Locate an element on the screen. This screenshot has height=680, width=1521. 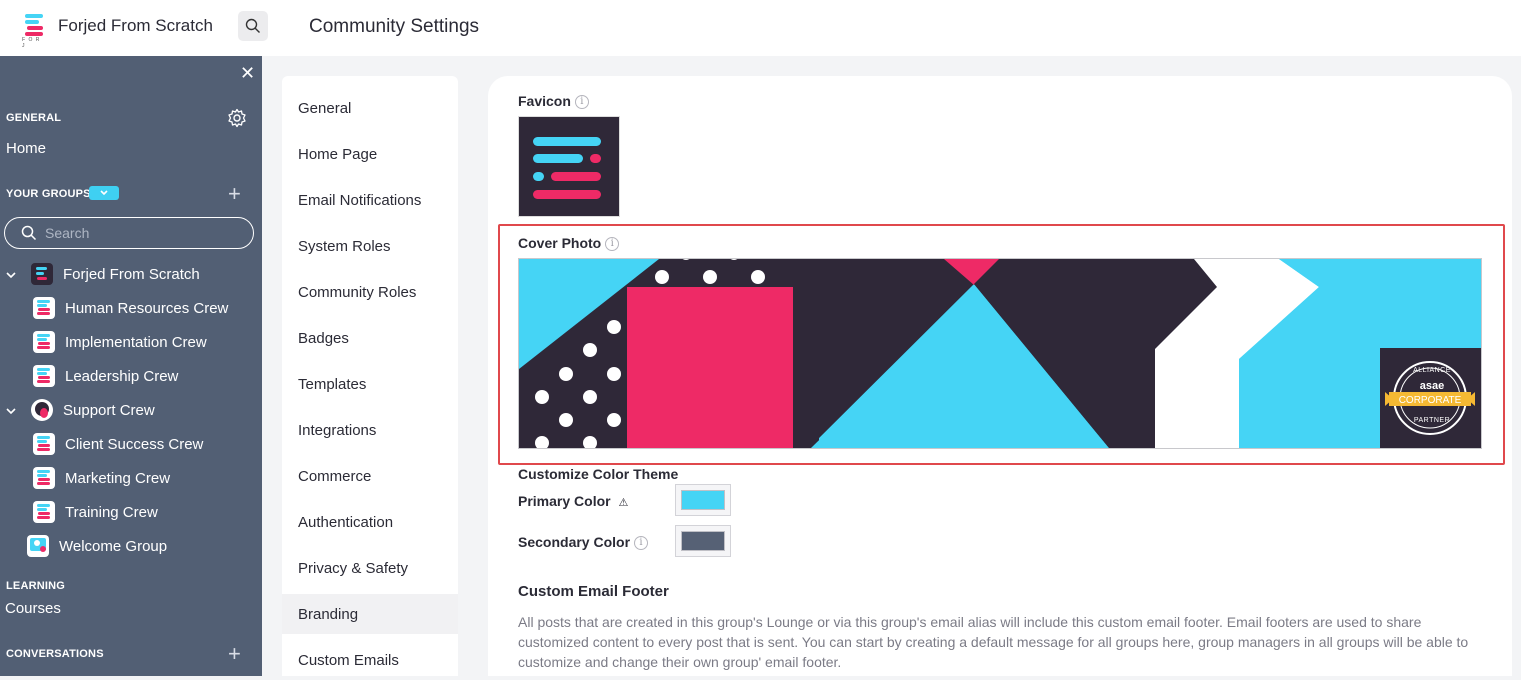
secondary-color-swatch is located at coordinates (703, 541).